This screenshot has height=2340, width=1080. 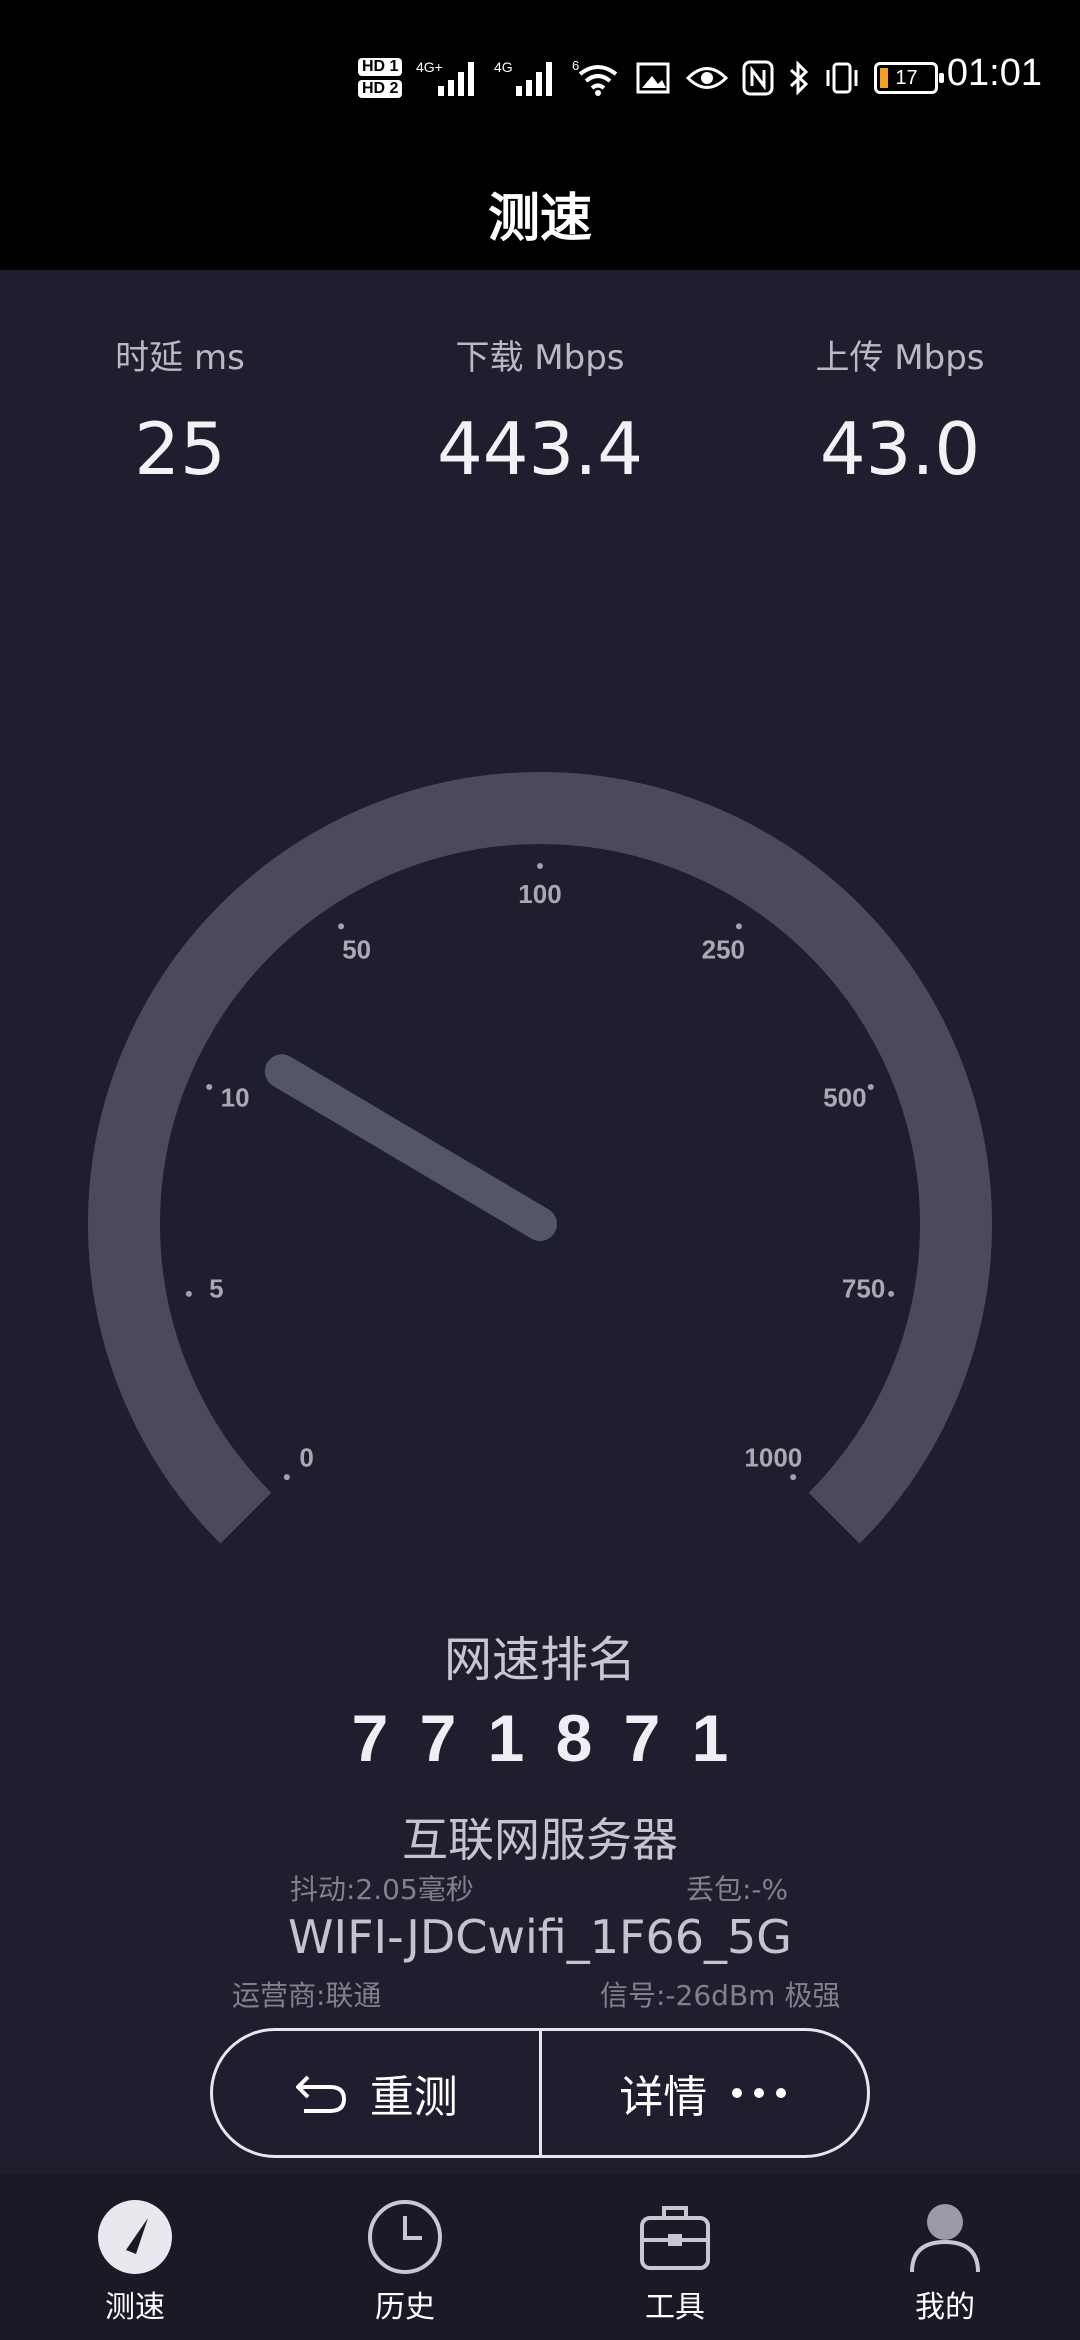 I want to click on speedometer-icon, so click(x=135, y=2237).